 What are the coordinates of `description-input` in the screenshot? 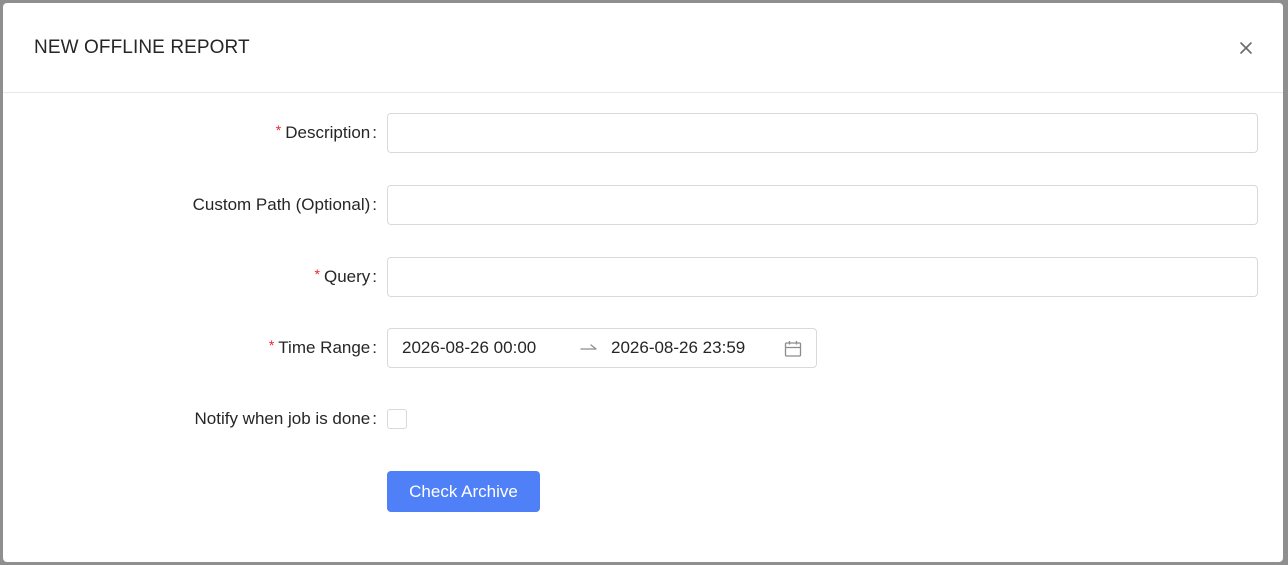 It's located at (822, 133).